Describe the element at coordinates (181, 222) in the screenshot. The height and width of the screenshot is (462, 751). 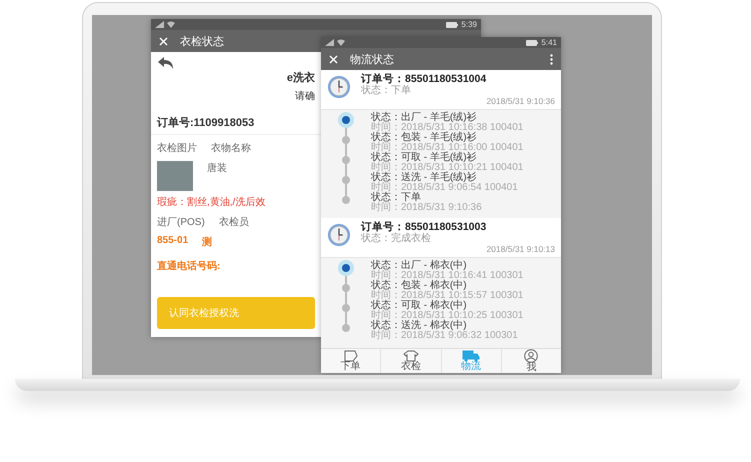
I see `field-label: 进厂(POS)` at that location.